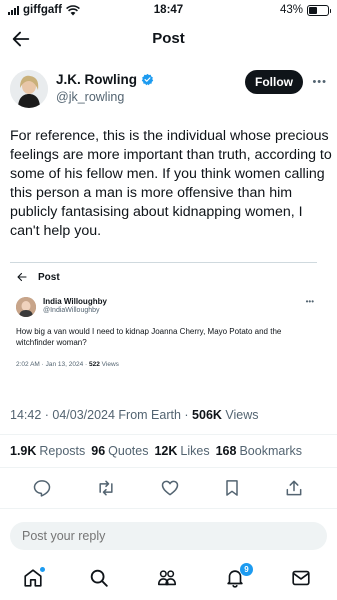 Image resolution: width=337 pixels, height=600 pixels. Describe the element at coordinates (22, 277) in the screenshot. I see `screenshot-back-arrow-icon` at that location.